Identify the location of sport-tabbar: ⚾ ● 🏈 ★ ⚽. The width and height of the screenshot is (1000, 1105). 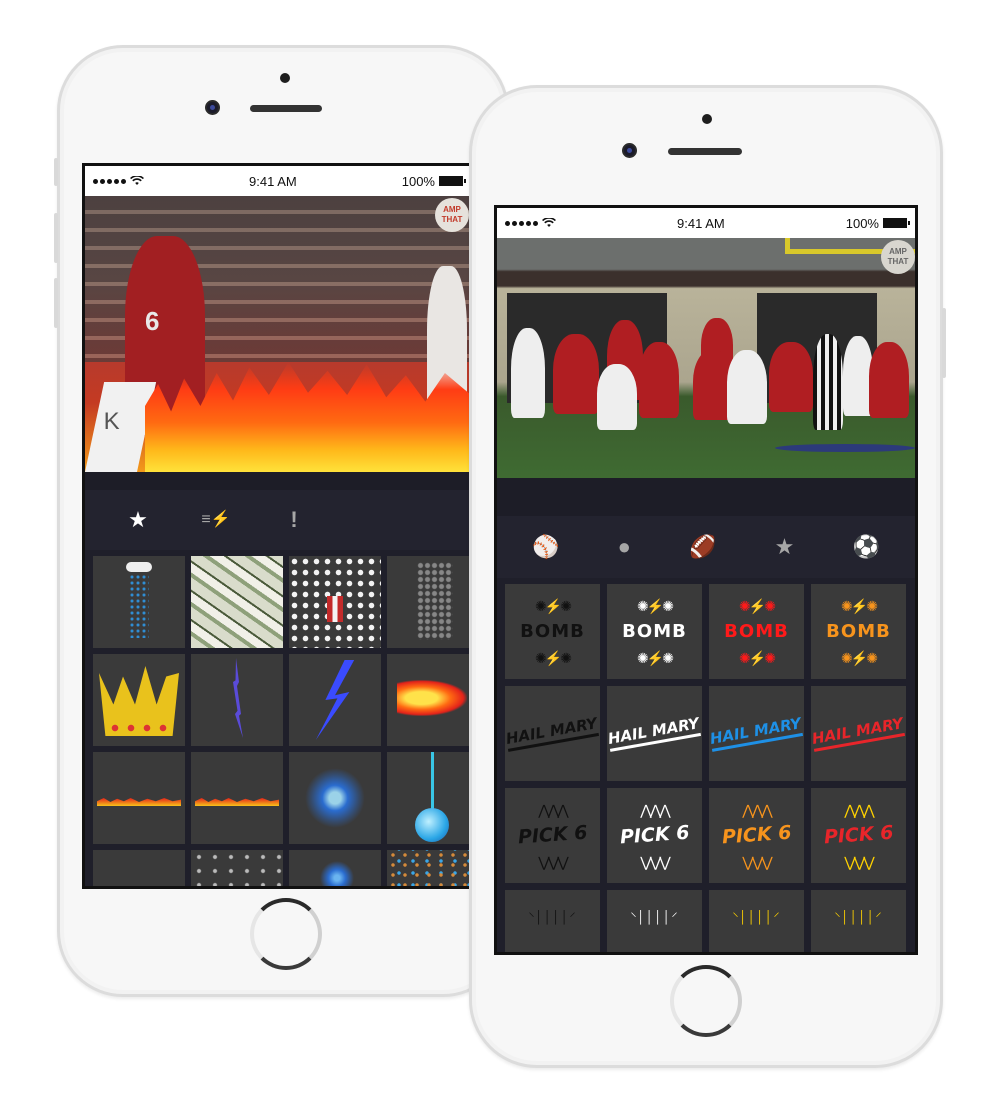
(706, 547).